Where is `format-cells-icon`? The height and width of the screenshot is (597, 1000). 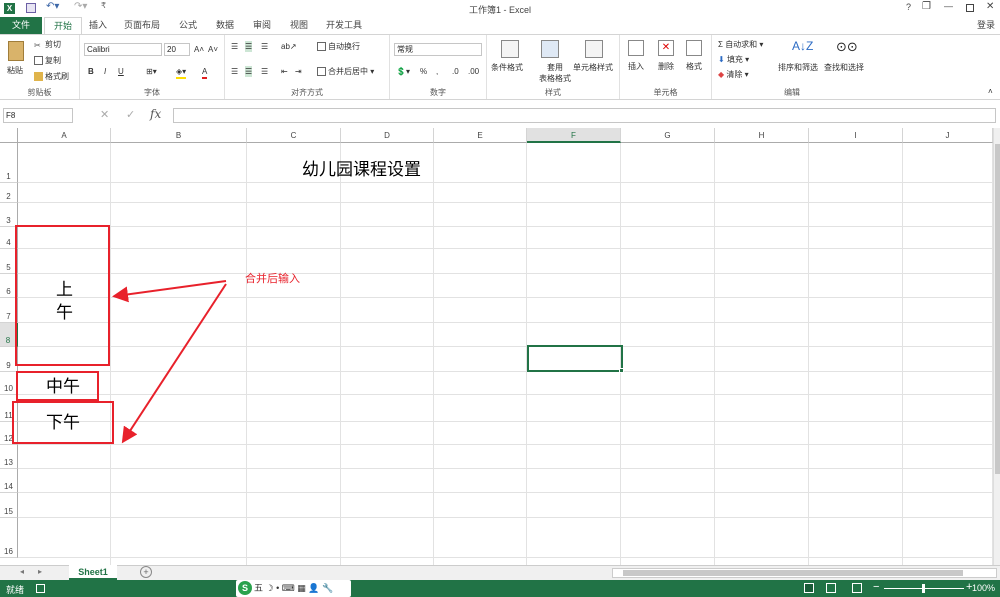 format-cells-icon is located at coordinates (694, 48).